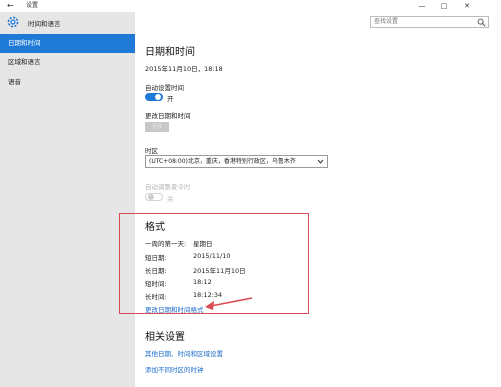  What do you see at coordinates (168, 116) in the screenshot?
I see `change-datetime-label: 更改日期和时间` at bounding box center [168, 116].